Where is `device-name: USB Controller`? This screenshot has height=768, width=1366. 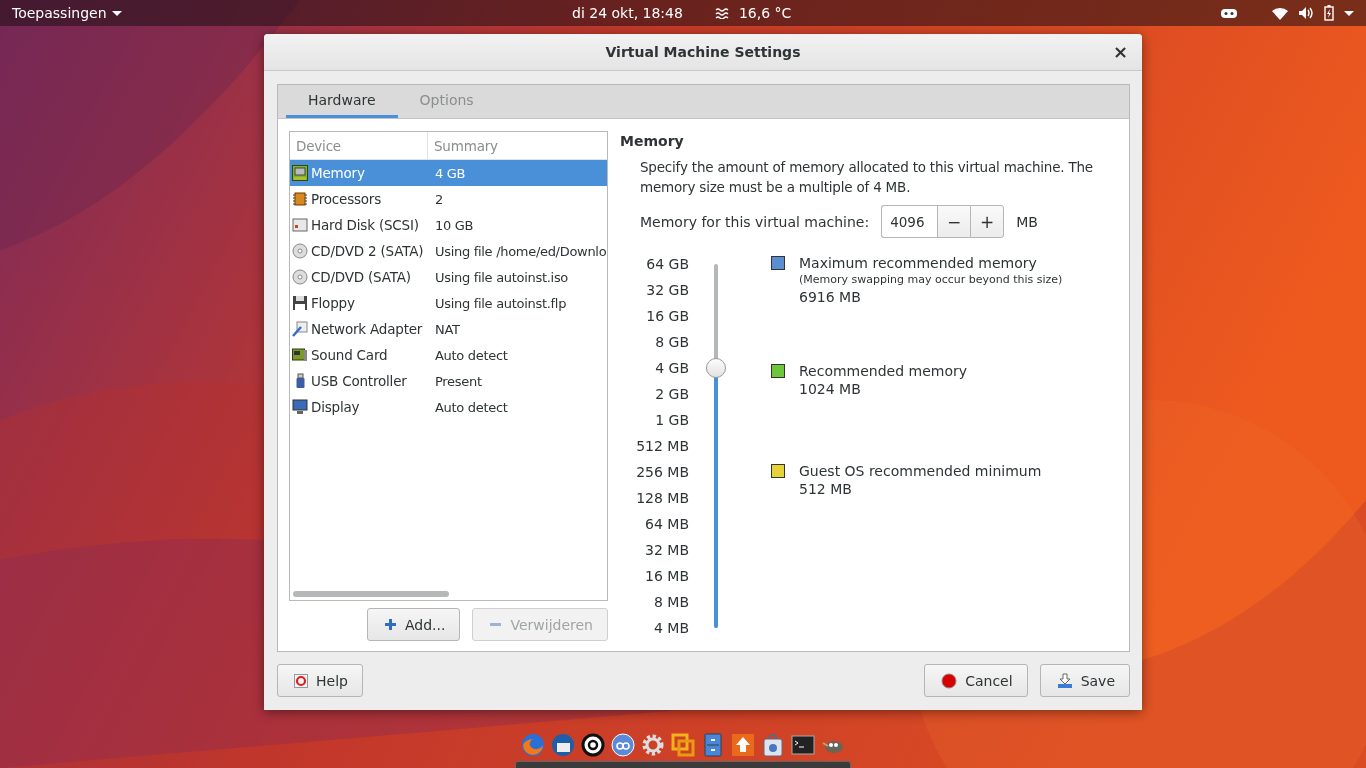
device-name: USB Controller is located at coordinates (359, 381).